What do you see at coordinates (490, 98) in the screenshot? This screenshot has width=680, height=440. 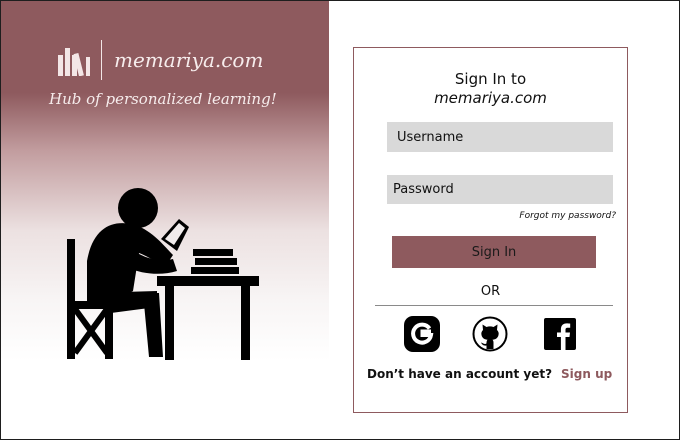 I see `signin-brand: memariya.com` at bounding box center [490, 98].